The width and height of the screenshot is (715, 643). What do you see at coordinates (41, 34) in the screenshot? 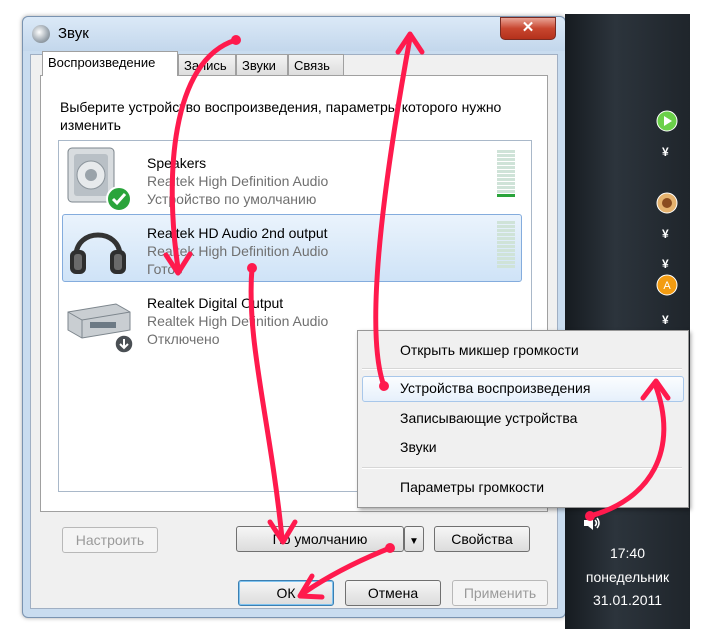
I see `speaker-icon` at bounding box center [41, 34].